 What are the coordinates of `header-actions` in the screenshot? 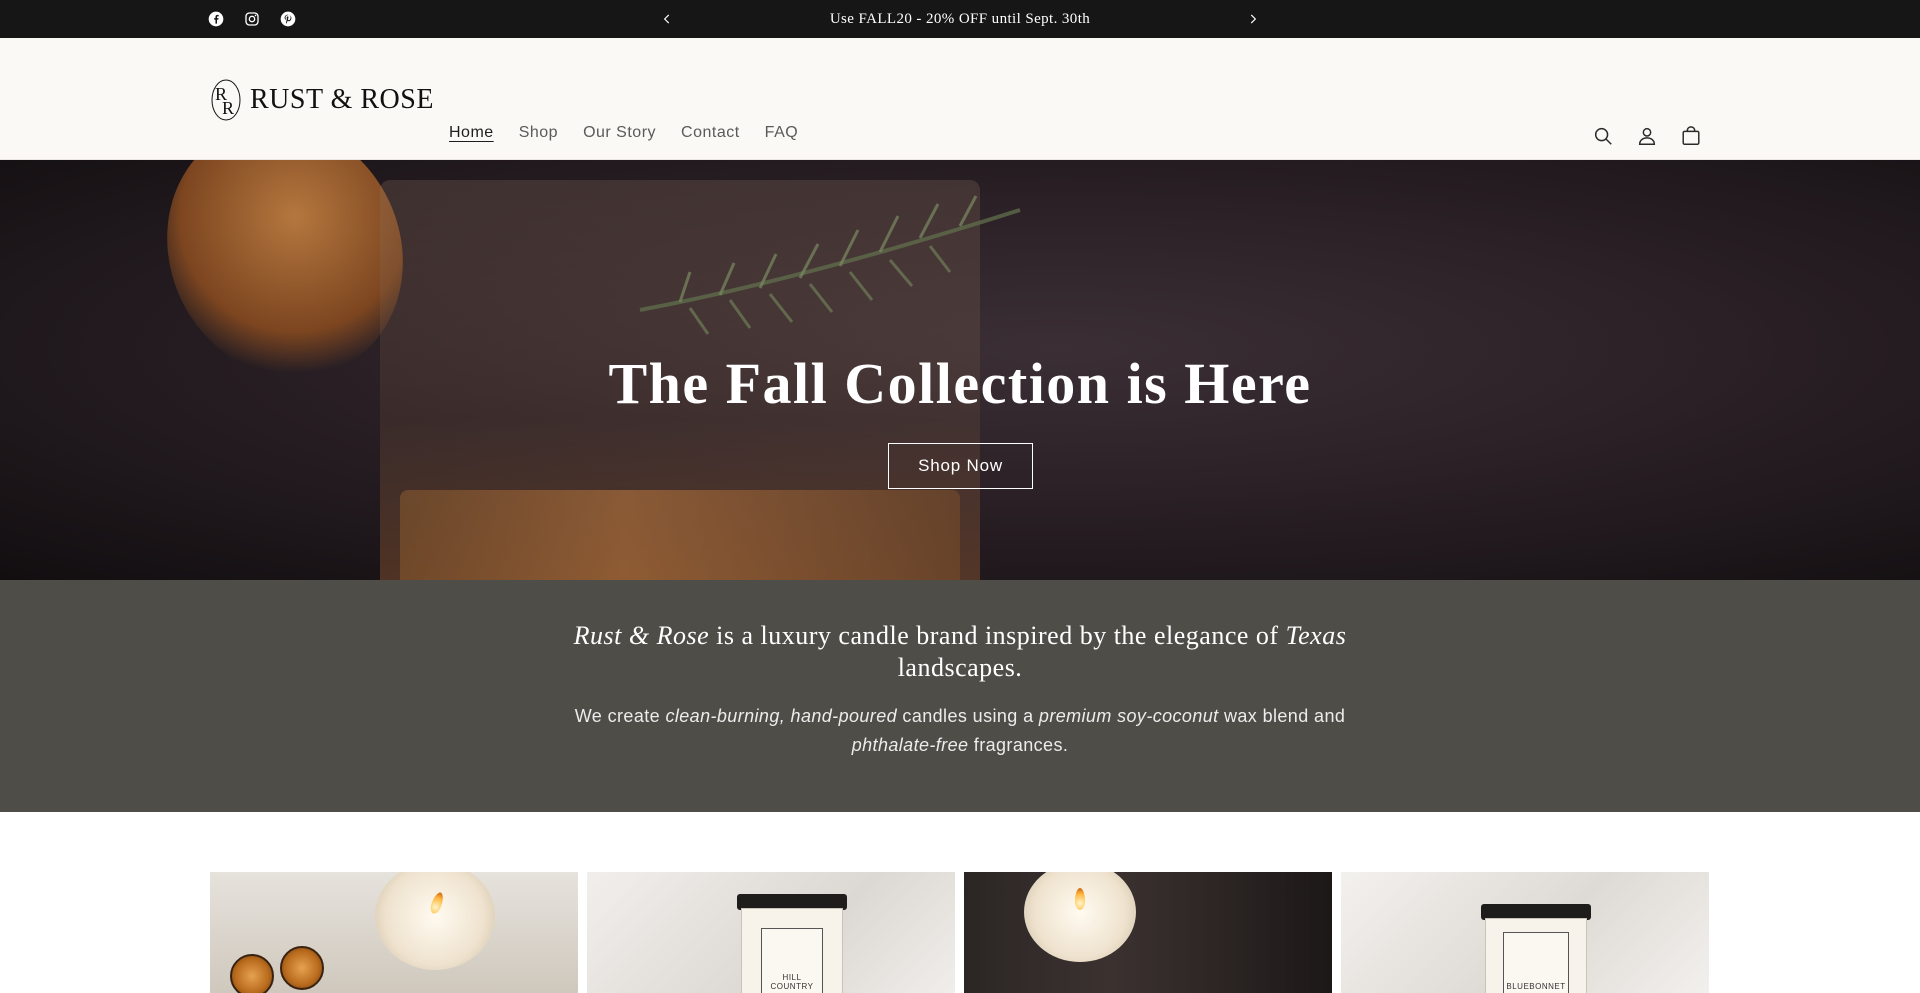 It's located at (1647, 136).